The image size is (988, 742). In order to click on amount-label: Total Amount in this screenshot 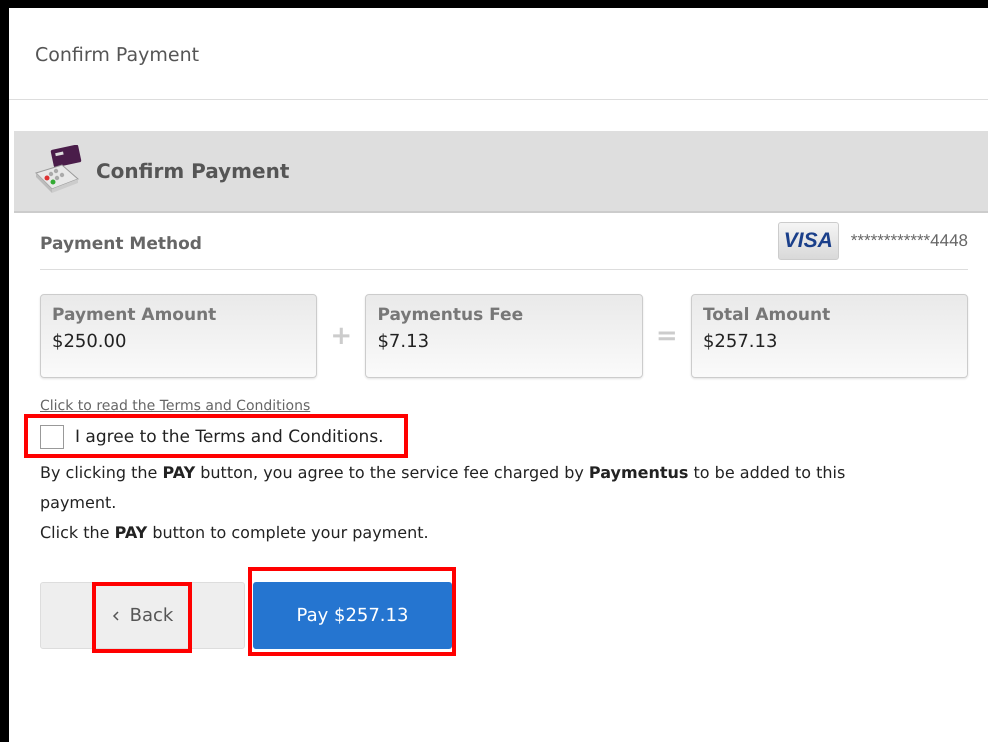, I will do `click(767, 315)`.